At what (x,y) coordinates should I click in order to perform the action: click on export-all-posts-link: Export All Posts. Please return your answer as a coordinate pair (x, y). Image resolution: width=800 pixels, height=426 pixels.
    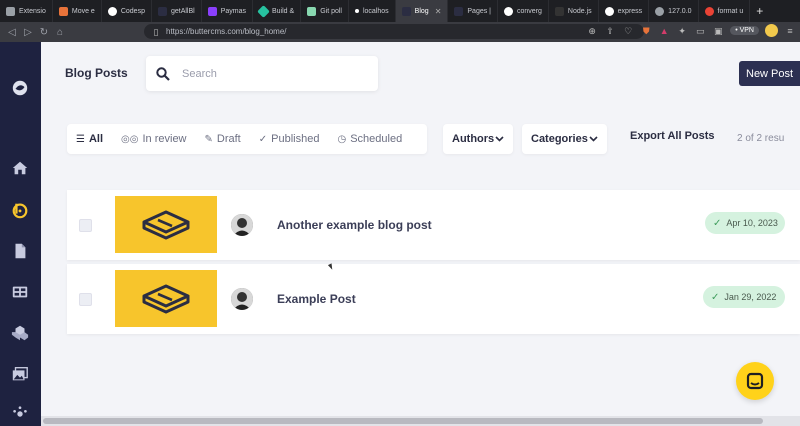
    Looking at the image, I should click on (672, 136).